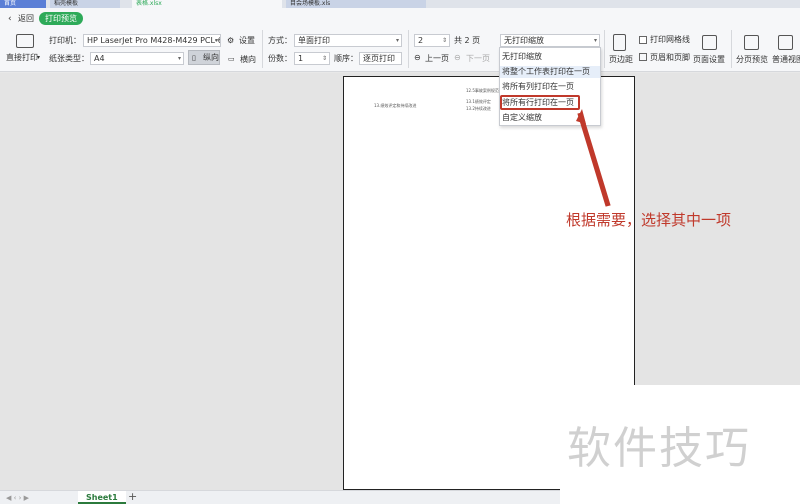 The height and width of the screenshot is (504, 800). What do you see at coordinates (132, 497) in the screenshot?
I see `add-sheet-button: +` at bounding box center [132, 497].